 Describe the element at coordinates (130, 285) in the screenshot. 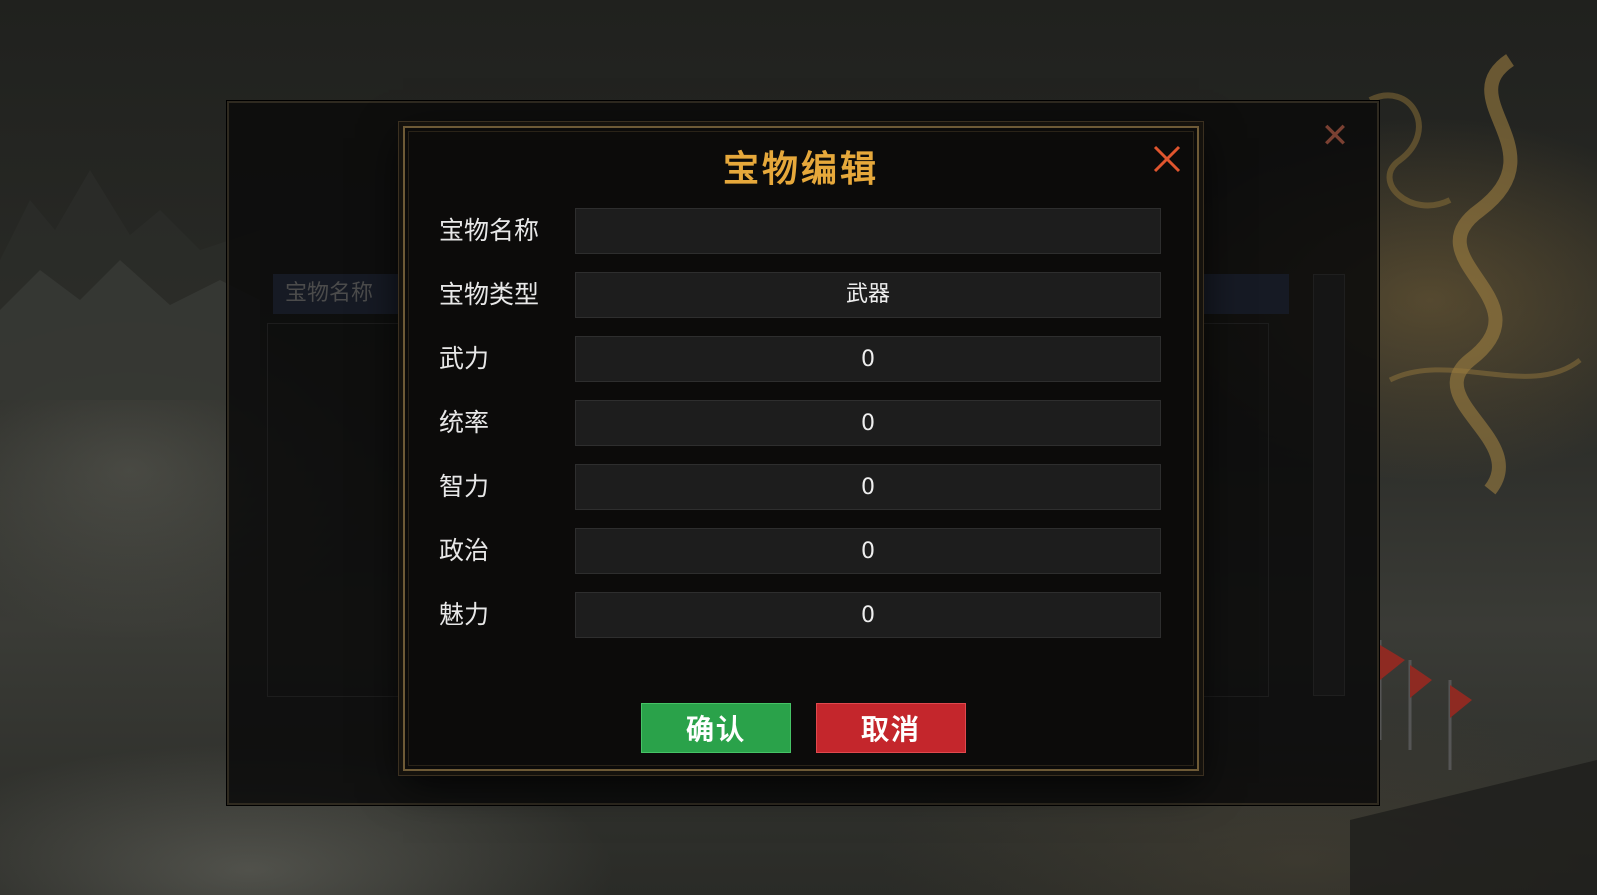

I see `mountains-illustration` at that location.